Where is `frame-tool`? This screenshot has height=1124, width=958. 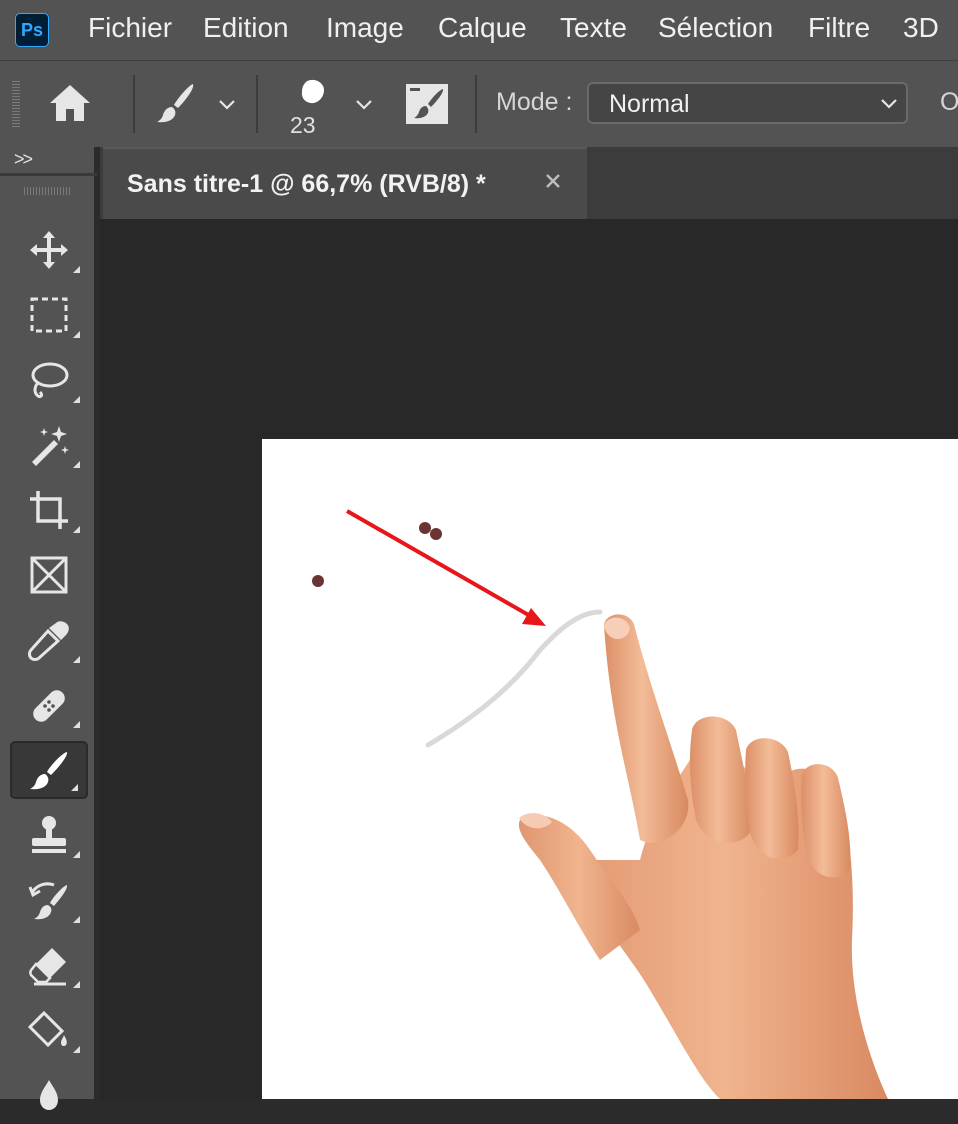
frame-tool is located at coordinates (49, 575).